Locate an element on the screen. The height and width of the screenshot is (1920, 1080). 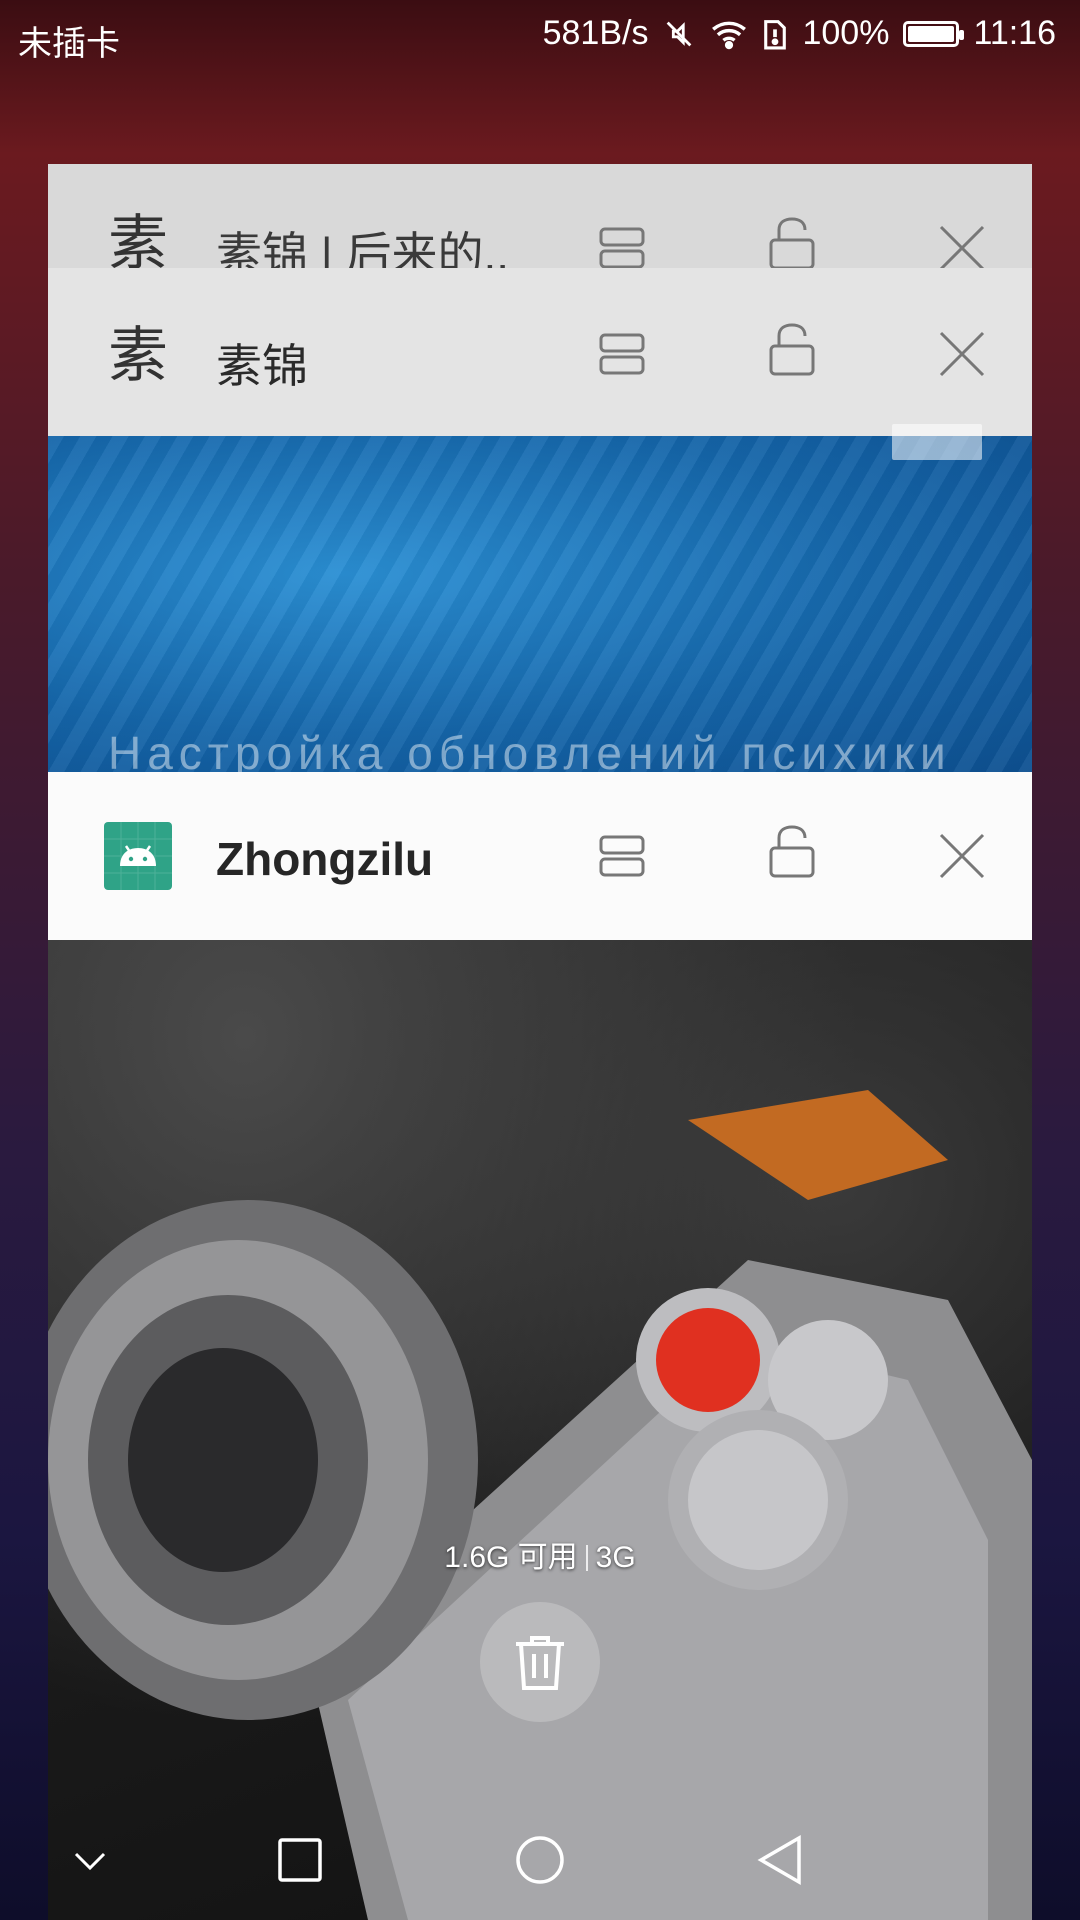
alert-sim-icon is located at coordinates (775, 34).